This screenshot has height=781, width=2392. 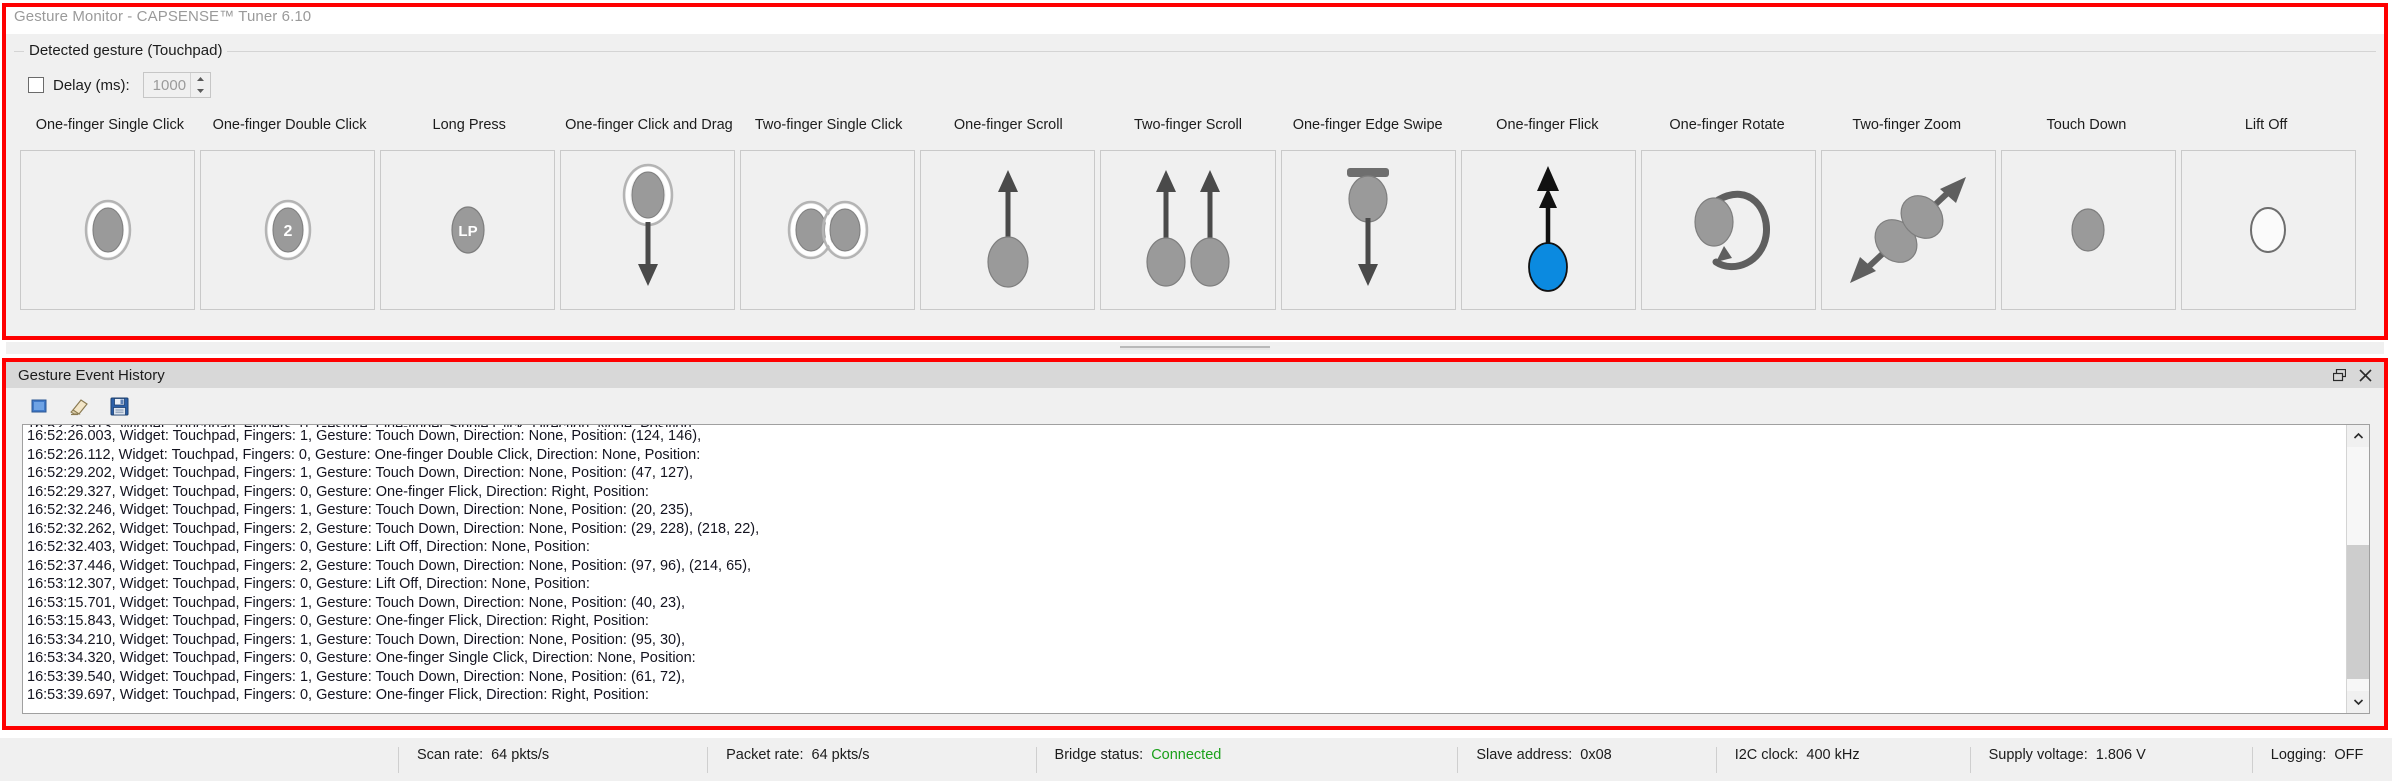 I want to click on zoom-icon, so click(x=1908, y=230).